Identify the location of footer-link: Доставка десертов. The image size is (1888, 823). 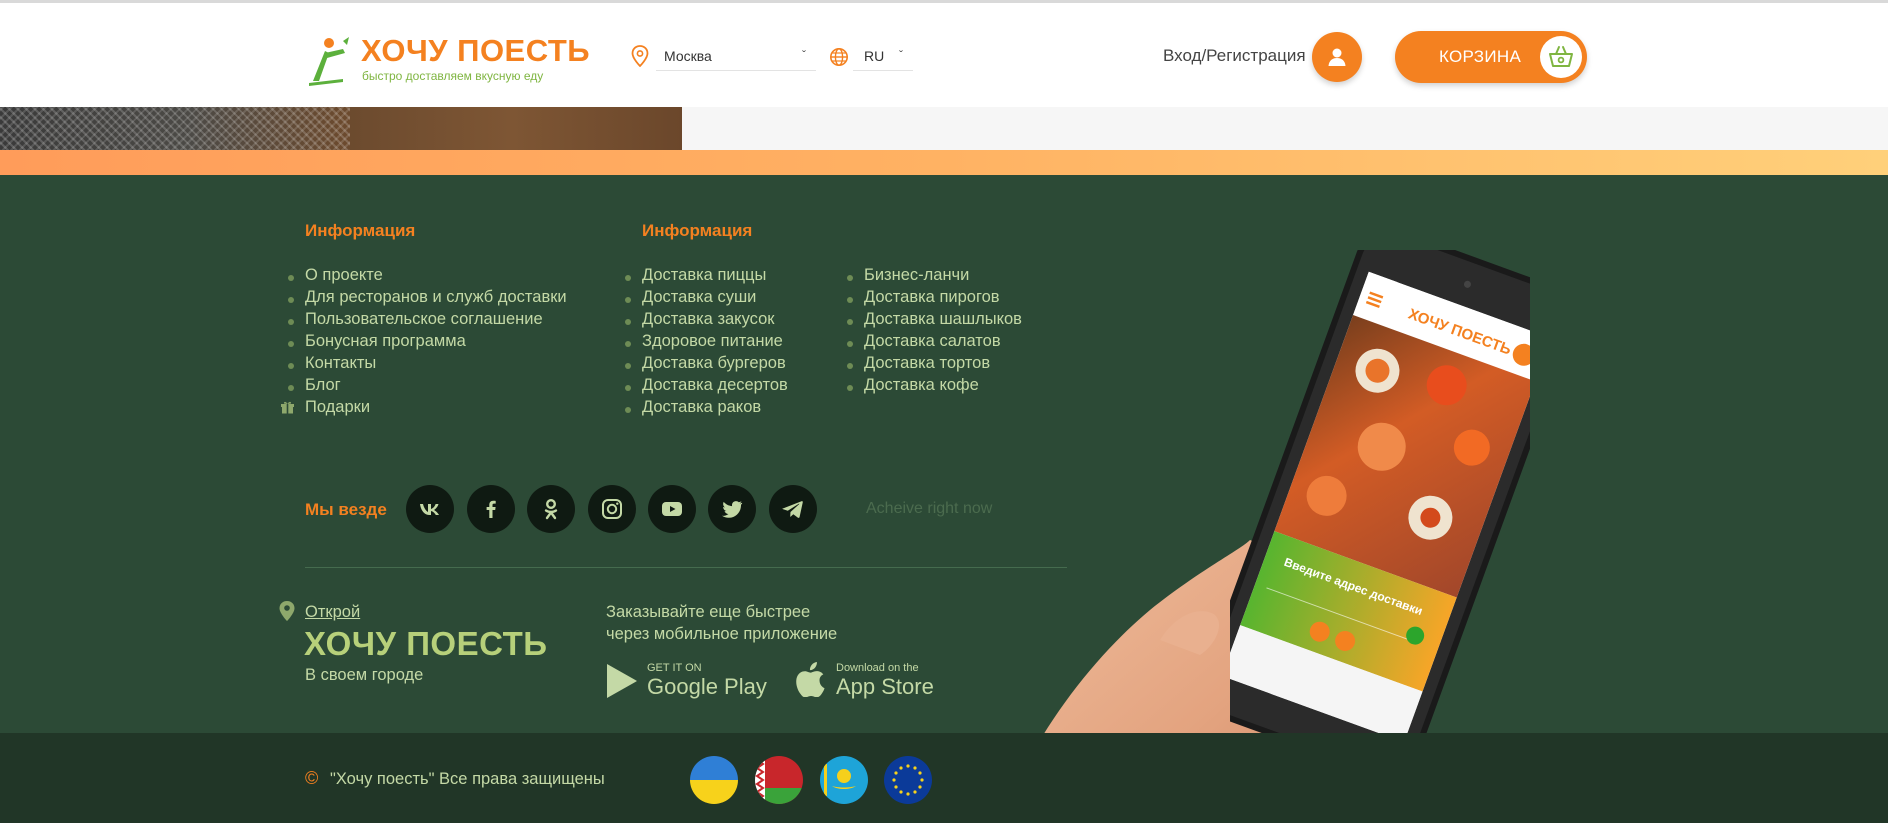
(706, 387).